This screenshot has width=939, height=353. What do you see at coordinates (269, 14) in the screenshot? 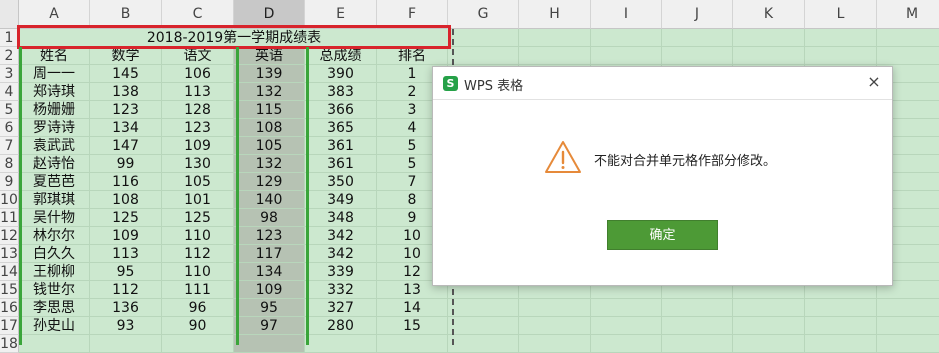
I see `column-header-d: D` at bounding box center [269, 14].